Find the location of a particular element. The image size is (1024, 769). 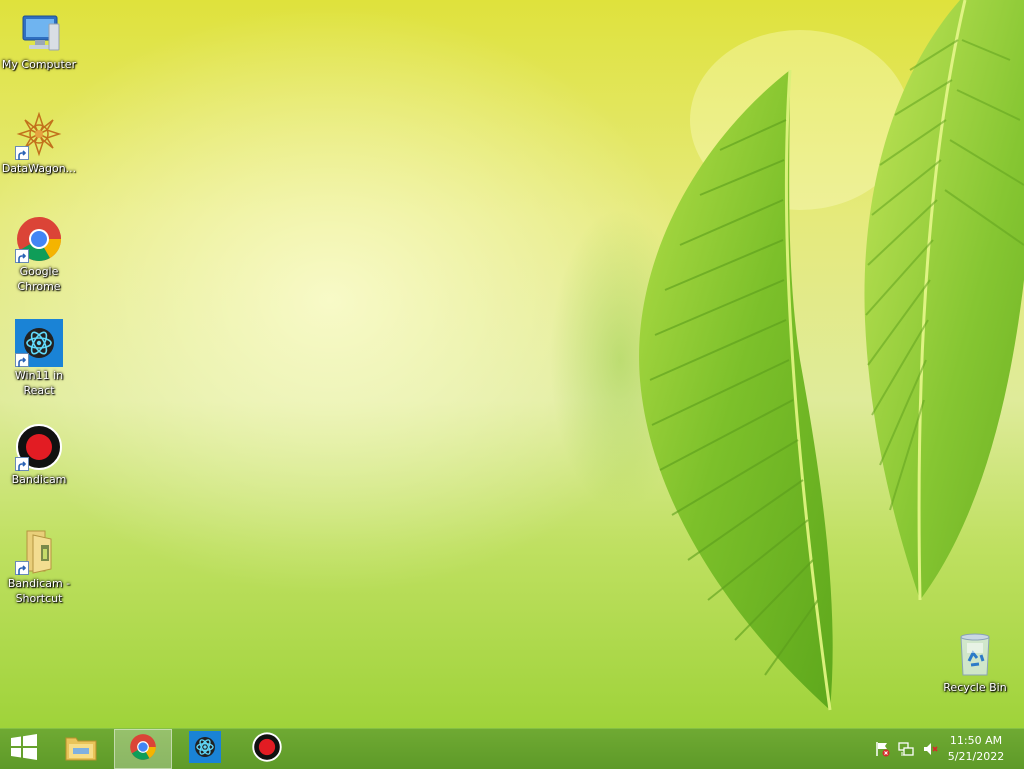

taskbar-clock: 11:50 AM 5/21/2022 is located at coordinates (976, 749).